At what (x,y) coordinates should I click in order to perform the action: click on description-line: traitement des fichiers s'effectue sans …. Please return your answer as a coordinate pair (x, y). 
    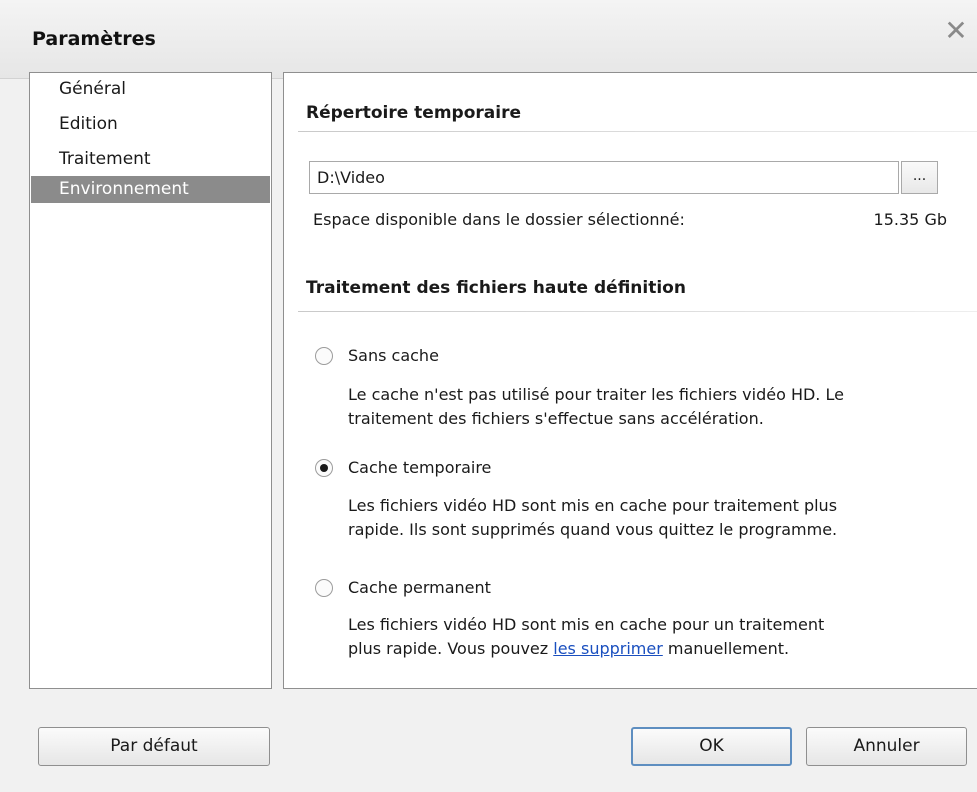
    Looking at the image, I should click on (556, 418).